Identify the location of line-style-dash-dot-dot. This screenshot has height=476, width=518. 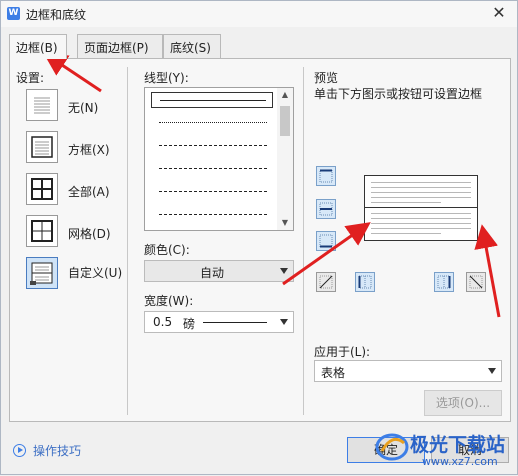
(212, 215).